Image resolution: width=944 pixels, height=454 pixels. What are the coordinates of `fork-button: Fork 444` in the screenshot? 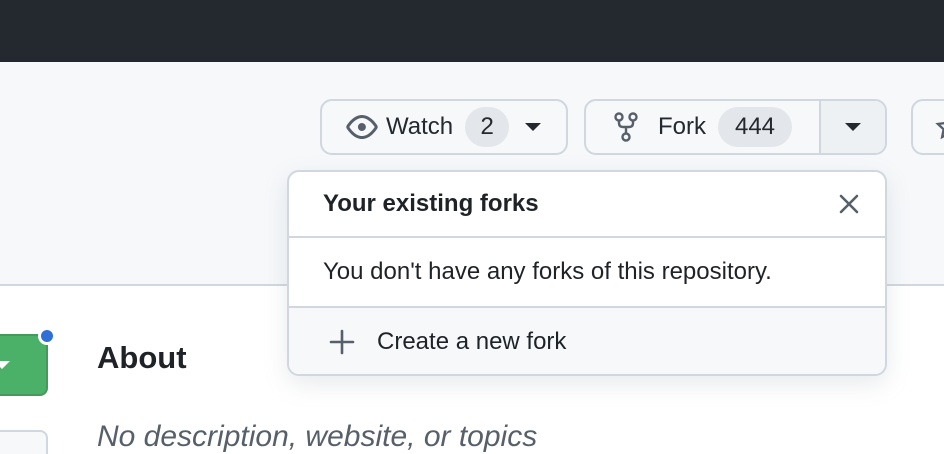 It's located at (703, 127).